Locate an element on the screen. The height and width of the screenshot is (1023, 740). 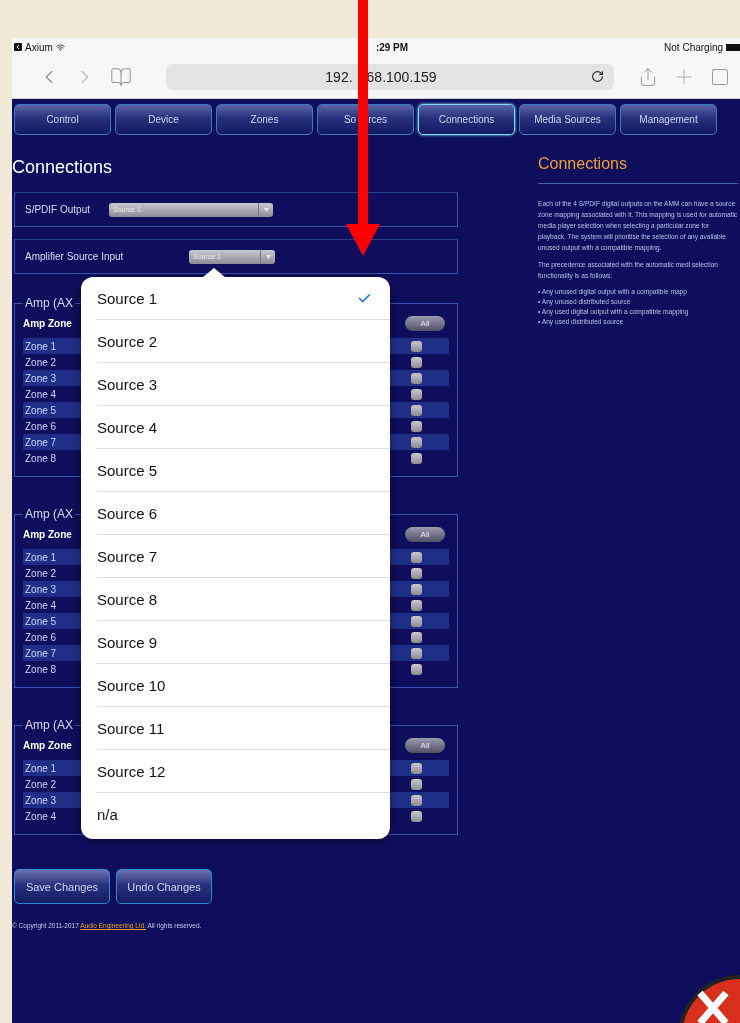
nav-tab: Media Sources is located at coordinates (567, 119).